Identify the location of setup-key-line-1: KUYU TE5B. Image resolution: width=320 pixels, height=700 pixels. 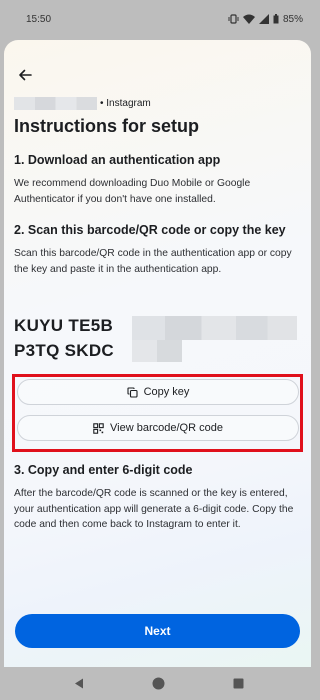
(64, 325).